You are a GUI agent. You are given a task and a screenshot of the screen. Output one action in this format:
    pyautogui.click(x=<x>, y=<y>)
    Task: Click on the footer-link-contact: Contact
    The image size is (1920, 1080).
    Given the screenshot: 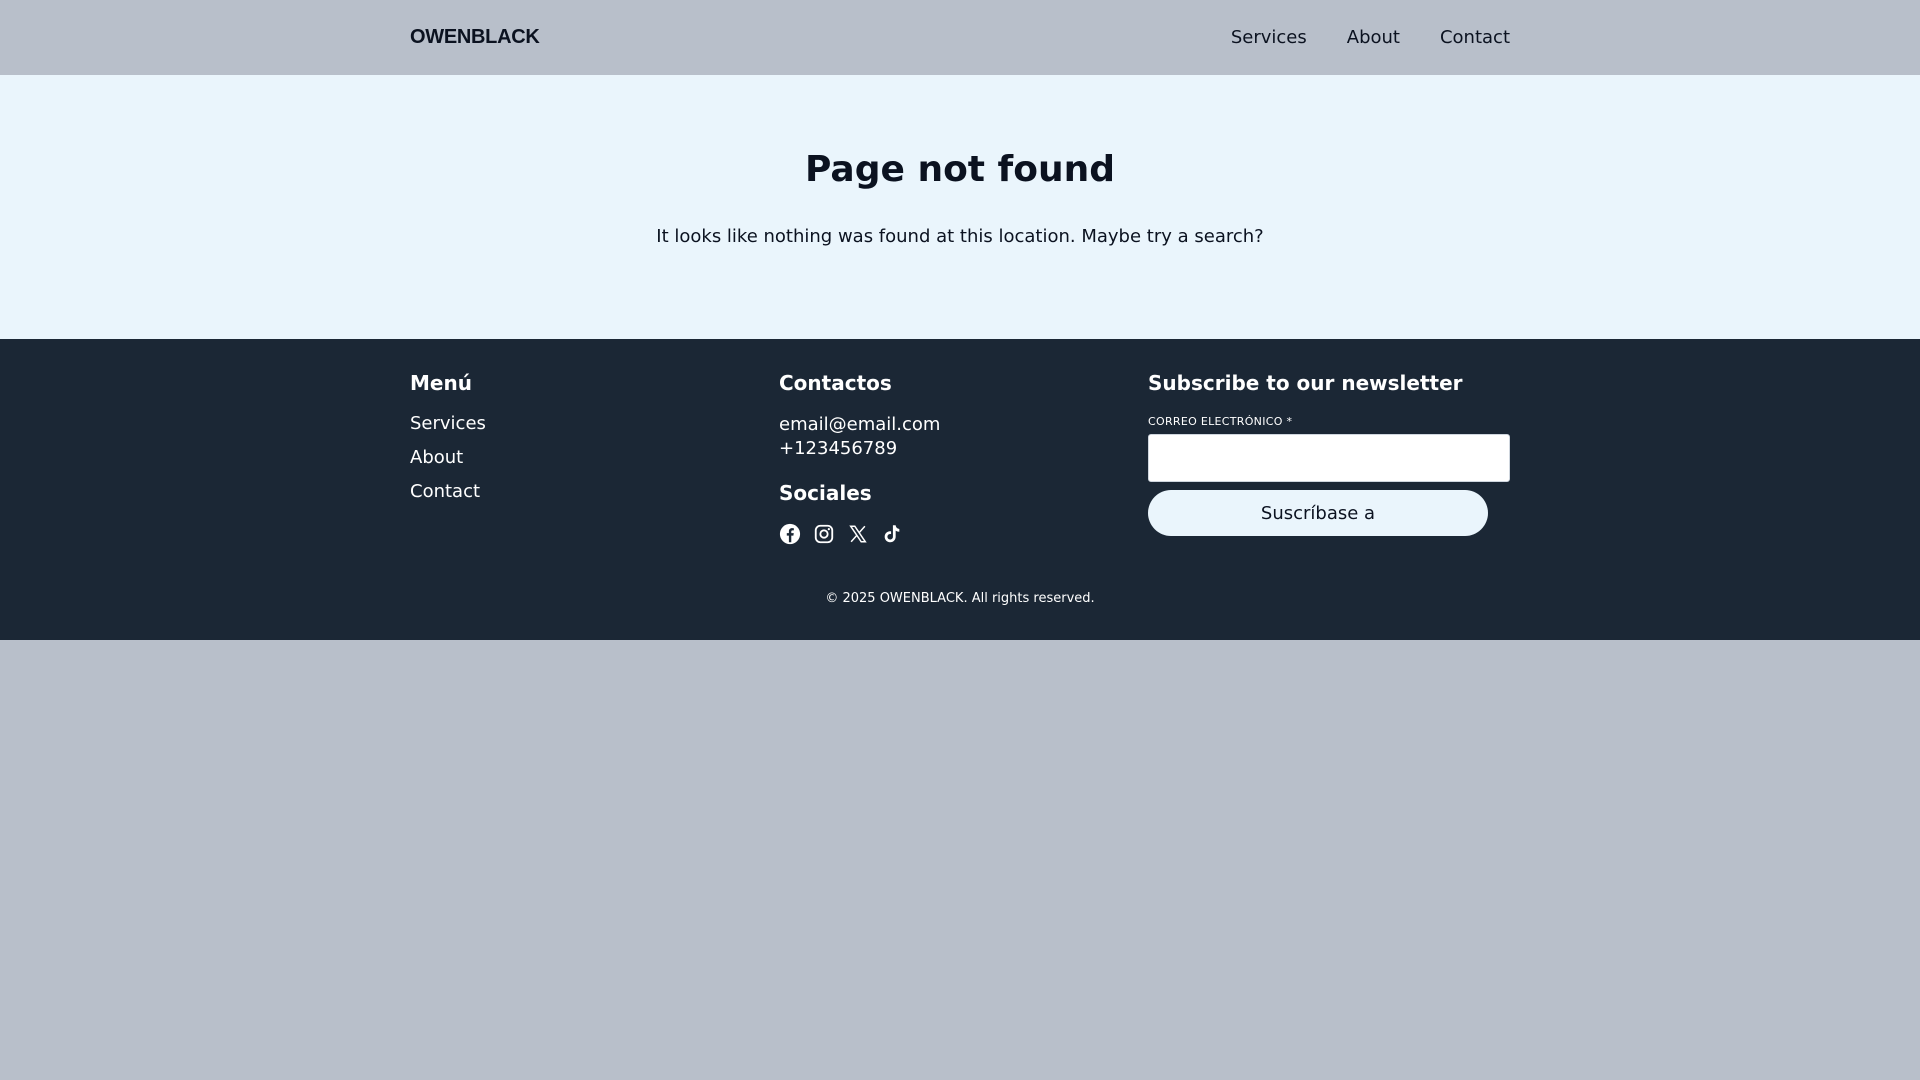 What is the action you would take?
    pyautogui.click(x=594, y=492)
    